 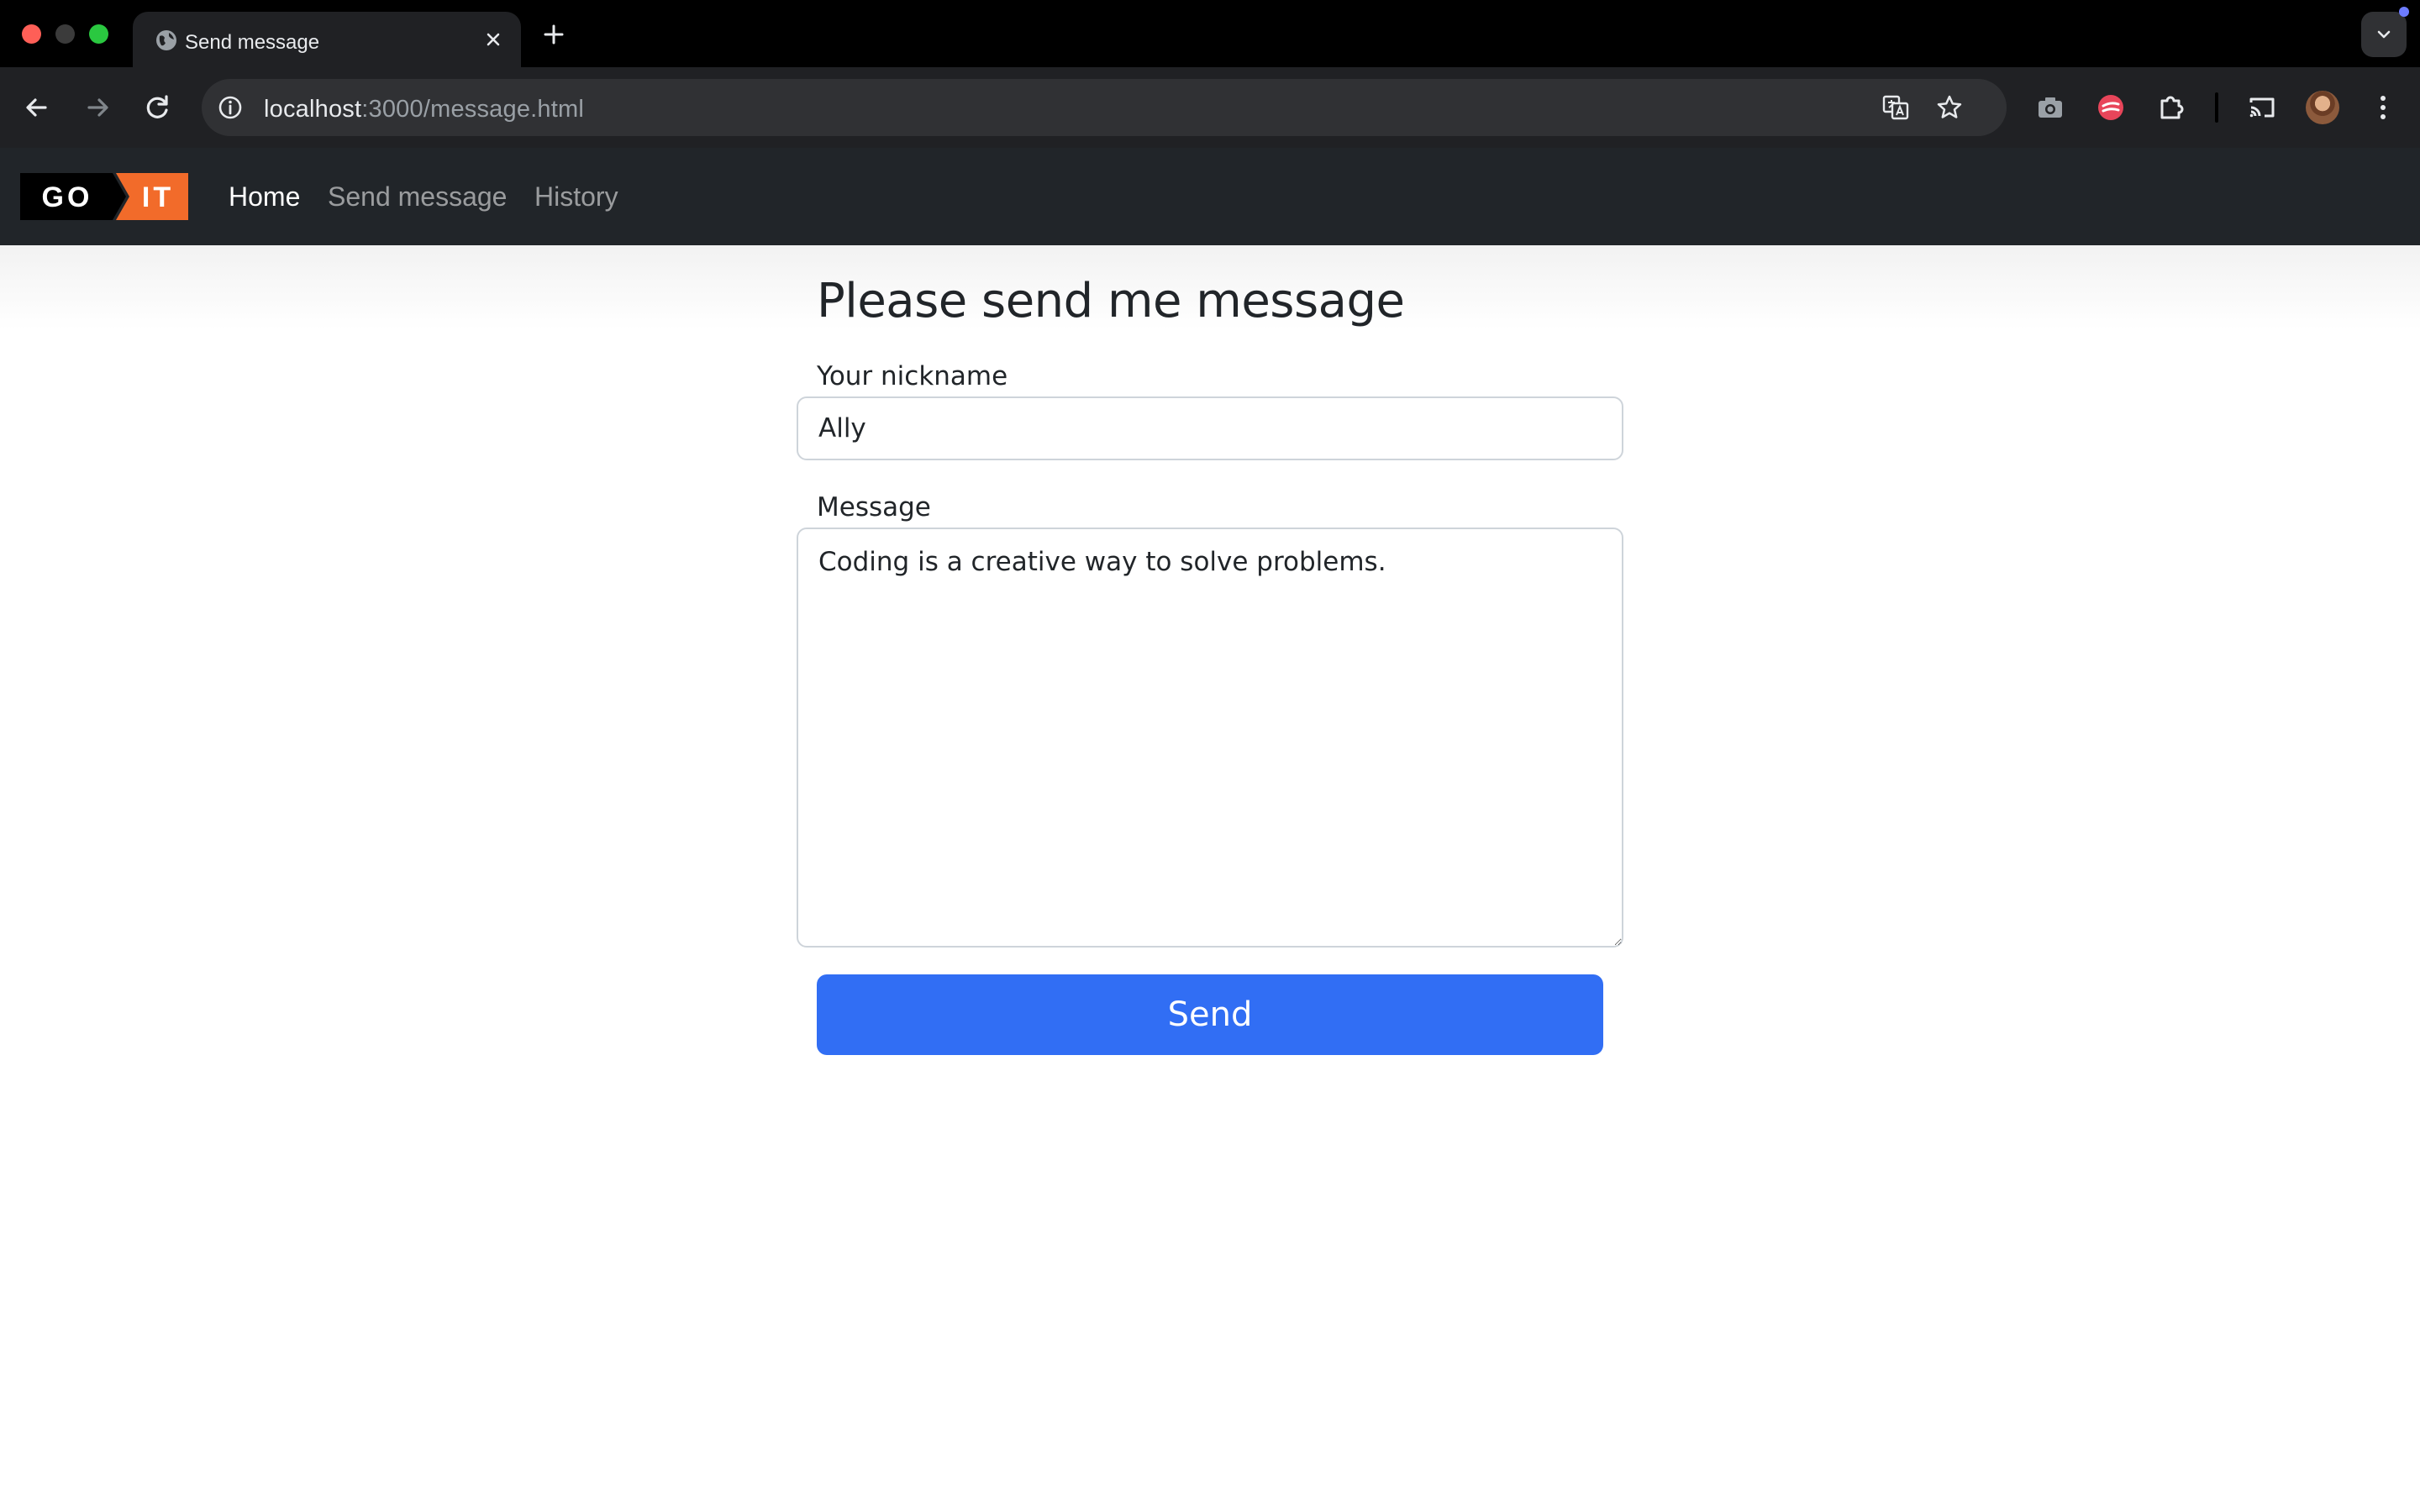 What do you see at coordinates (158, 197) in the screenshot?
I see `svg-text: IT` at bounding box center [158, 197].